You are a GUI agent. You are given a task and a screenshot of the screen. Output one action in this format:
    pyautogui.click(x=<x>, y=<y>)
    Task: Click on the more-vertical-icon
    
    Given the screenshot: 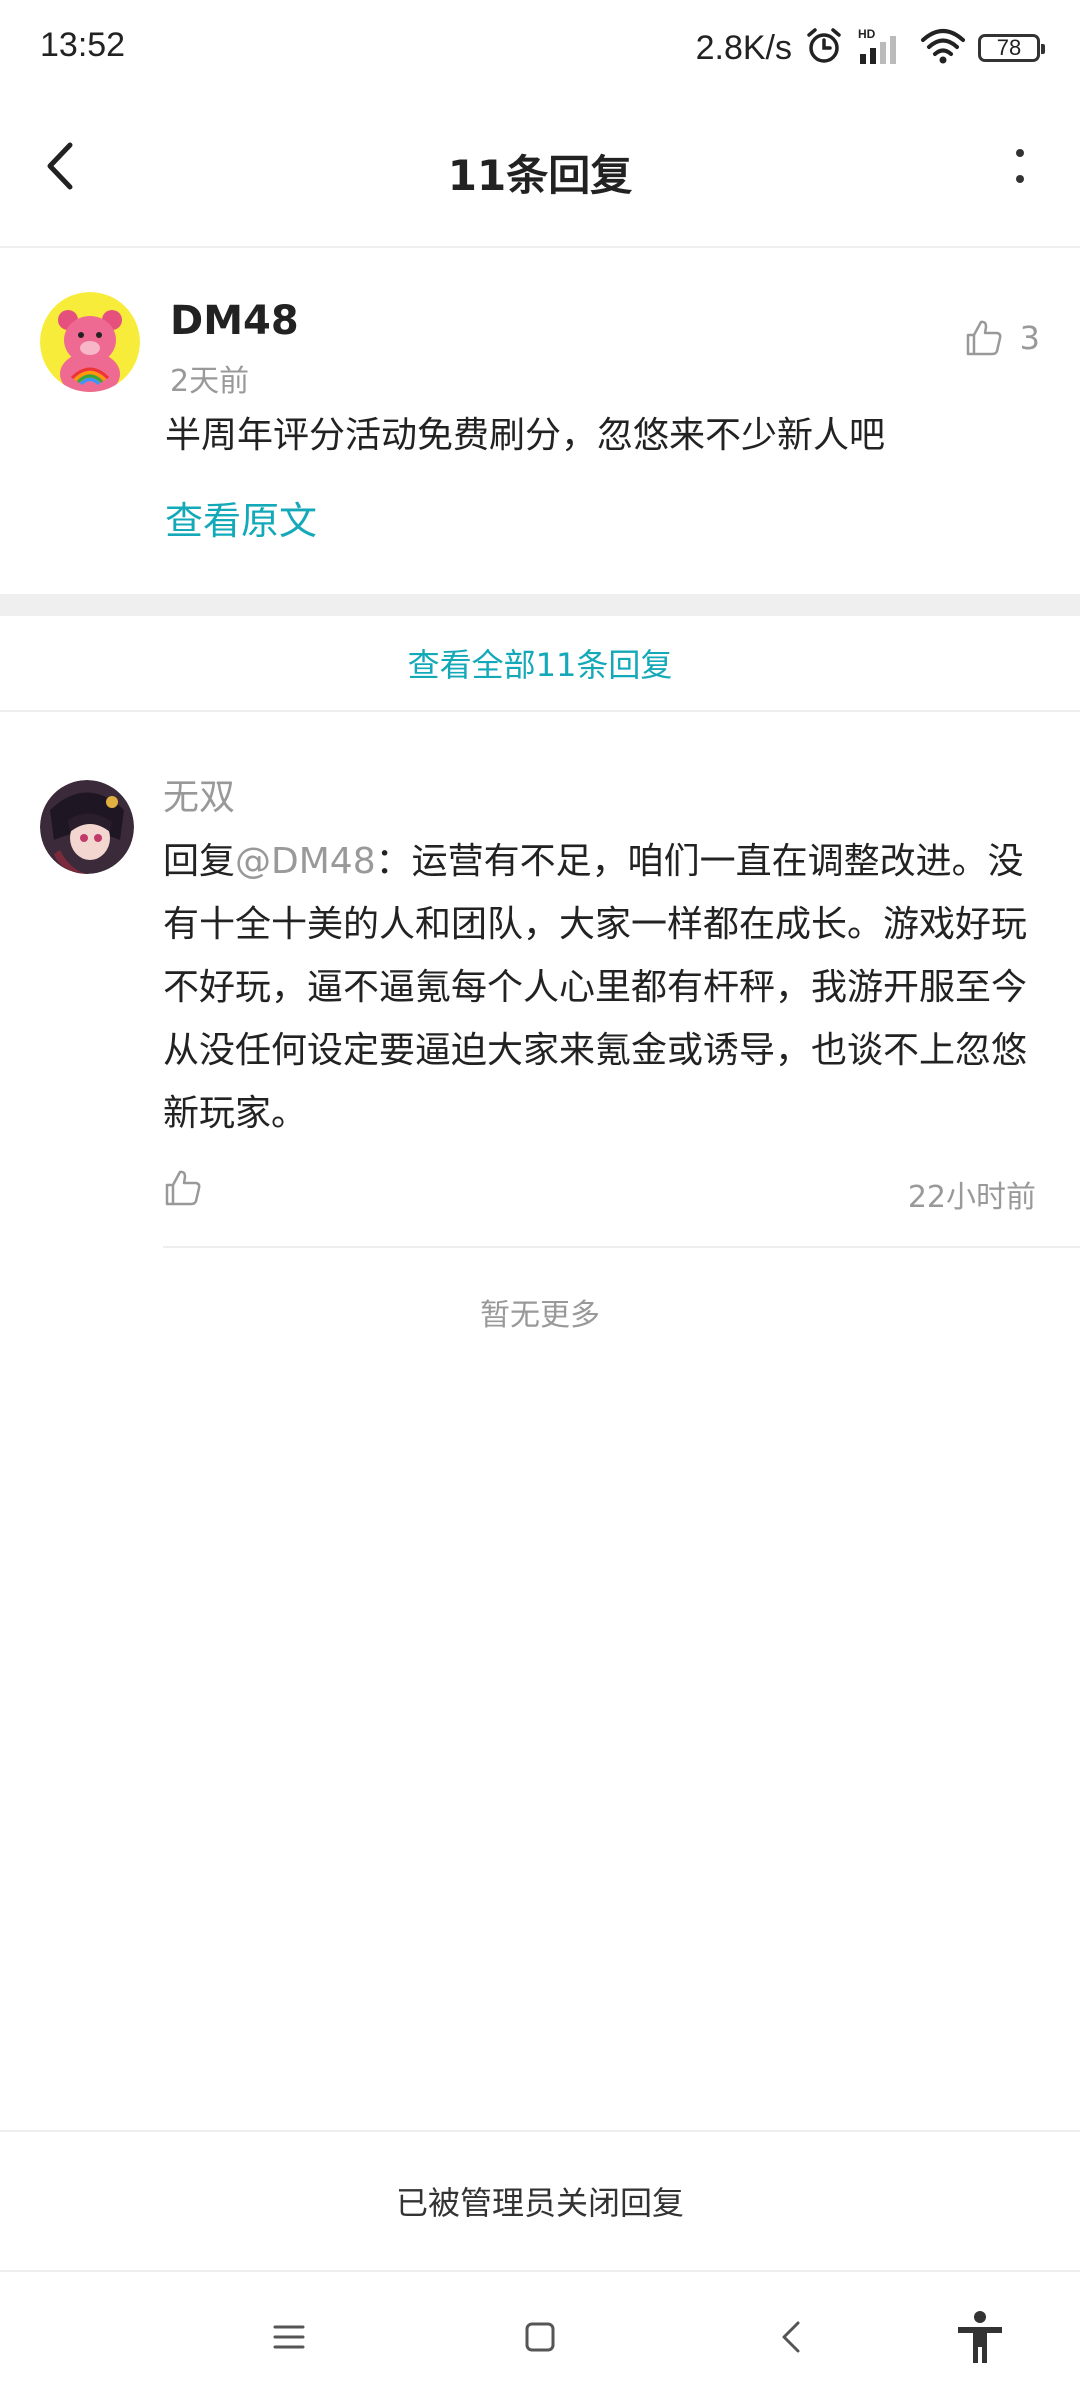 What is the action you would take?
    pyautogui.click(x=1020, y=166)
    